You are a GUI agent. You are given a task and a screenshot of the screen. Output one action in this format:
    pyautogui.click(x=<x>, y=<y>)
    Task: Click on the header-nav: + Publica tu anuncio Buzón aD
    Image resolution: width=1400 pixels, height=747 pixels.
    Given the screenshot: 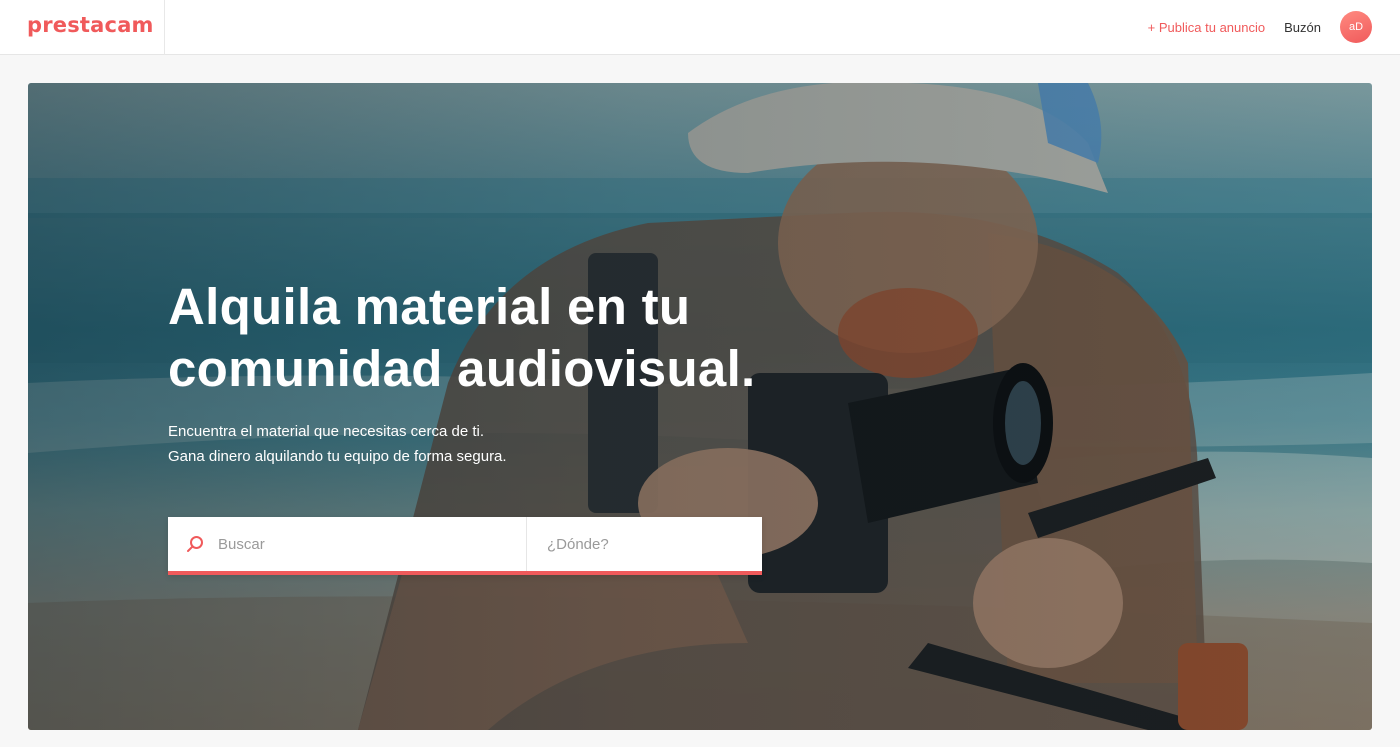 What is the action you would take?
    pyautogui.click(x=1260, y=27)
    